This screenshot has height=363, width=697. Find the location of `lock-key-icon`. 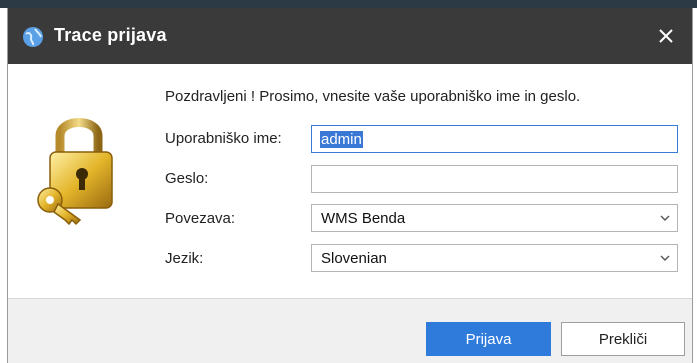

lock-key-icon is located at coordinates (75, 172).